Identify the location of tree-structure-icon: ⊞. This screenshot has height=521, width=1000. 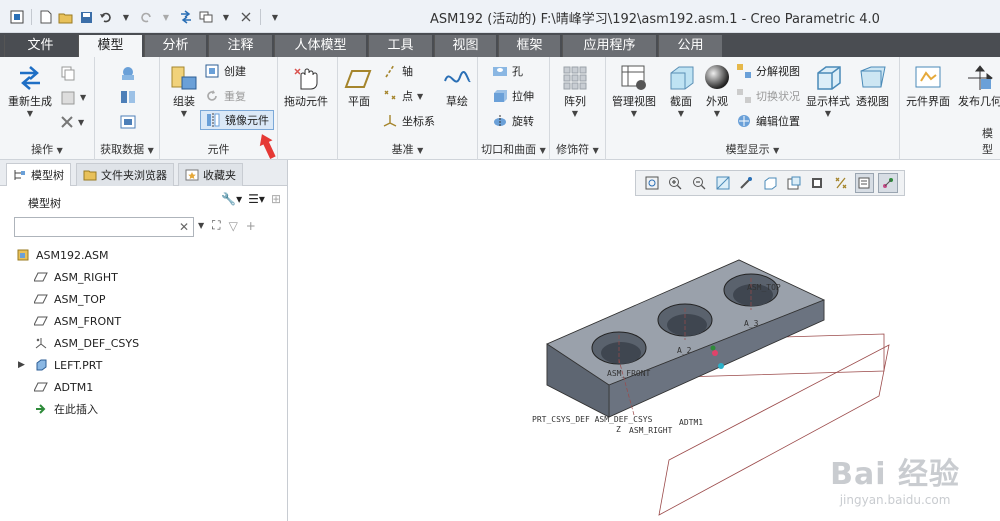
(276, 199).